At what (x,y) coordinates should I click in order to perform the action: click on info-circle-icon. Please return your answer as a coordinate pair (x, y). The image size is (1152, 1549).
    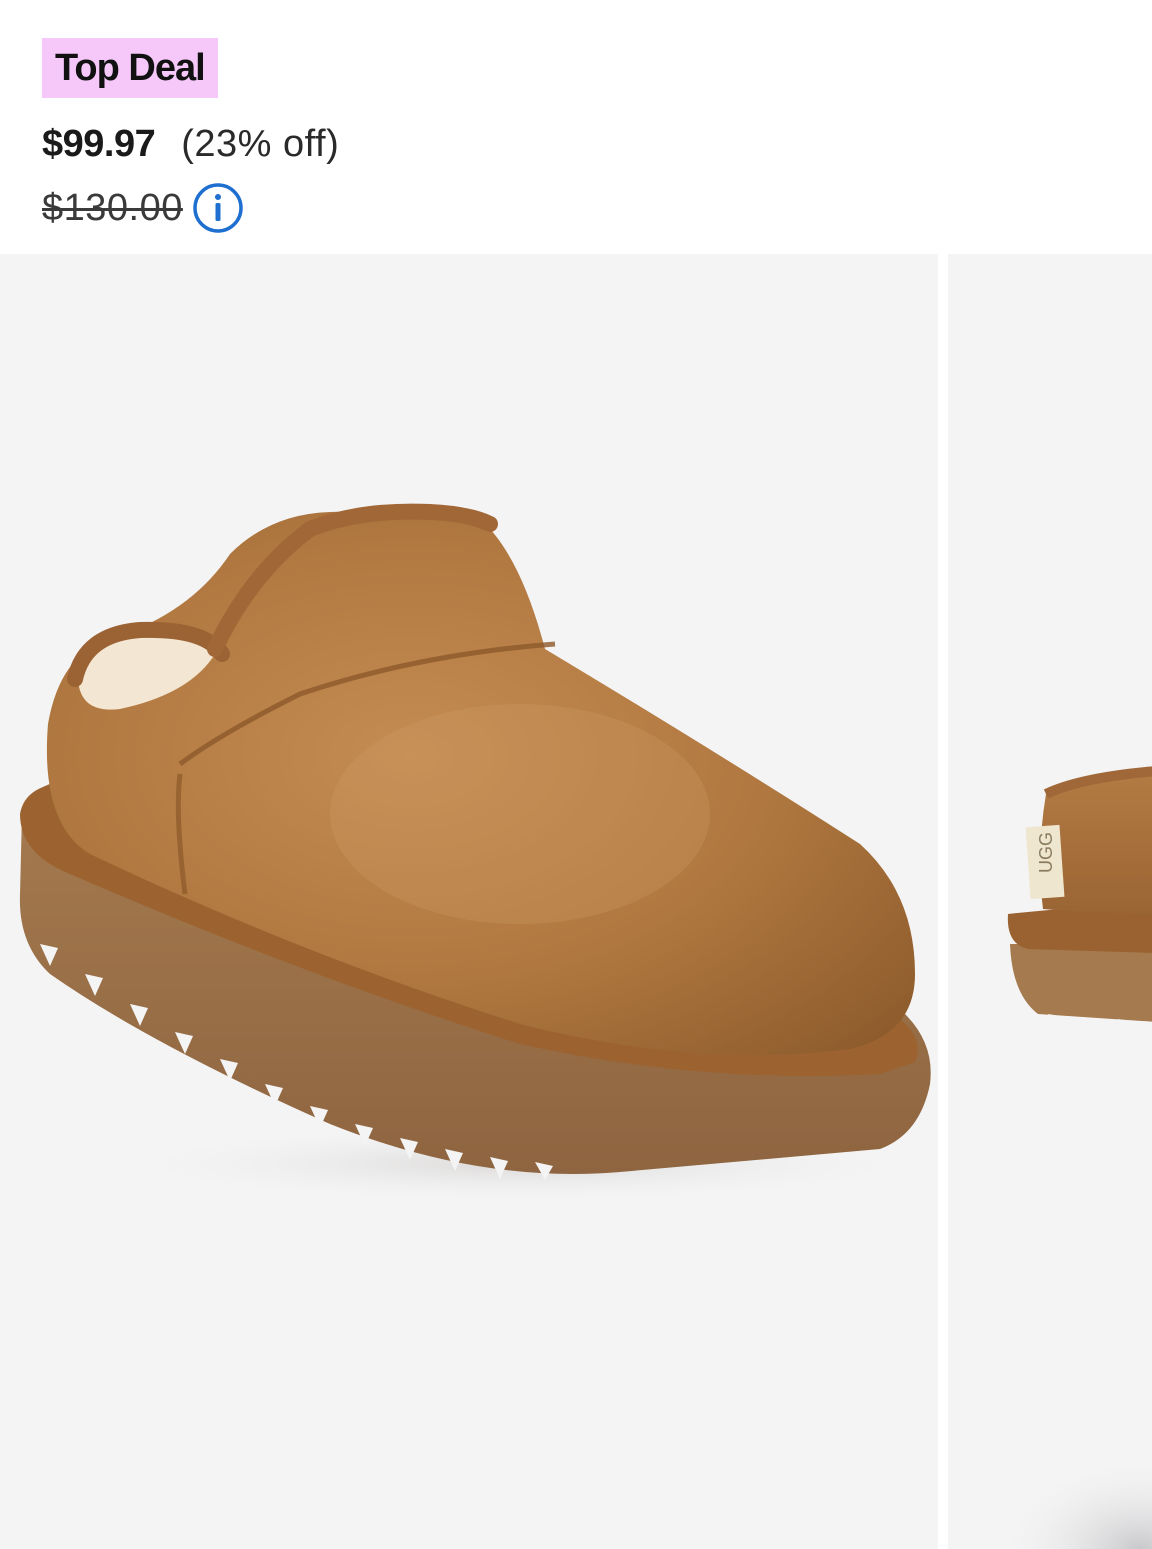
    Looking at the image, I should click on (218, 208).